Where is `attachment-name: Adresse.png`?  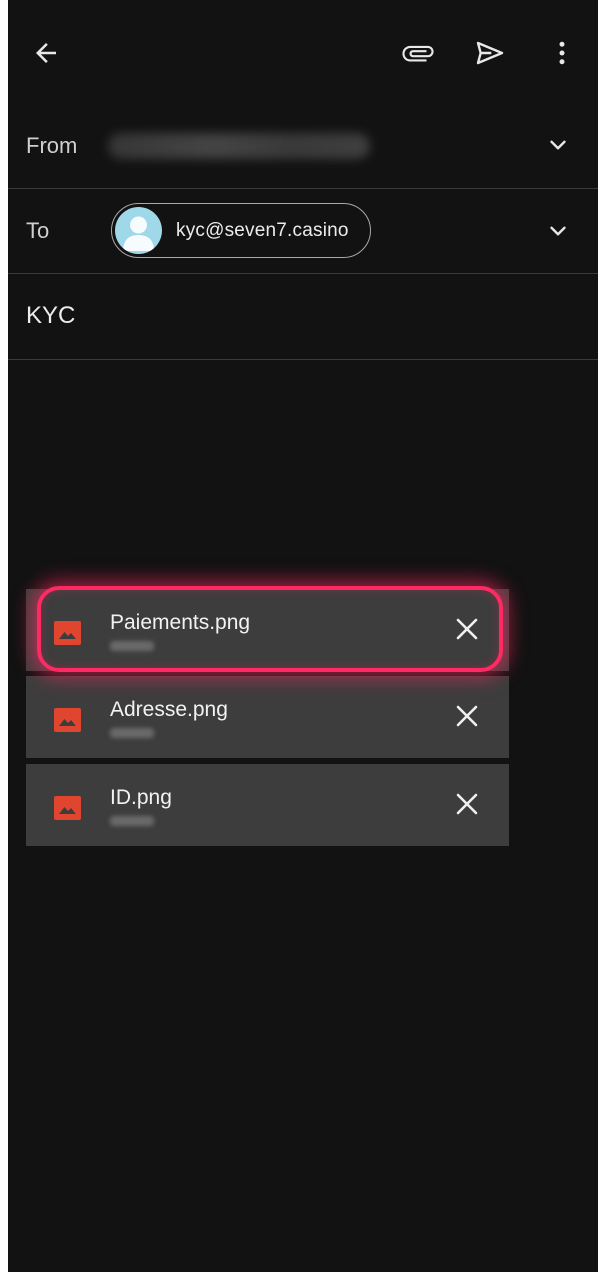
attachment-name: Adresse.png is located at coordinates (169, 709).